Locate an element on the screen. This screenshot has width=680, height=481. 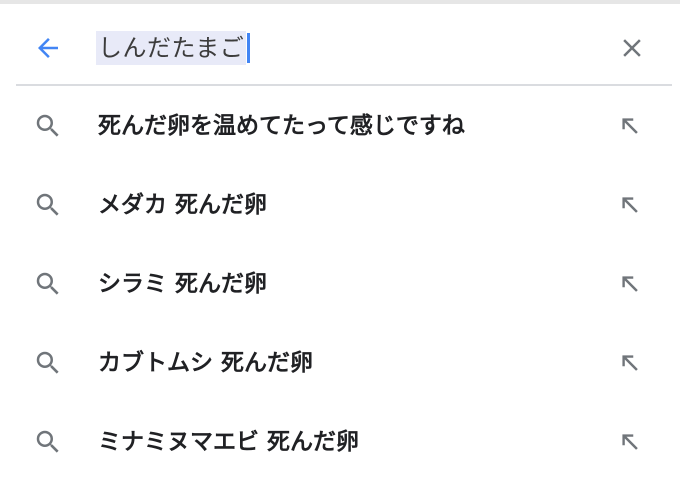
clear-button is located at coordinates (632, 48).